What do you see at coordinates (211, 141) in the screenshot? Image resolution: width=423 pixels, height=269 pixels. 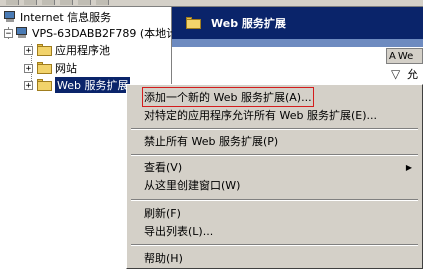 I see `menu-item-label: 禁止所有 Web 服务扩展(P)` at bounding box center [211, 141].